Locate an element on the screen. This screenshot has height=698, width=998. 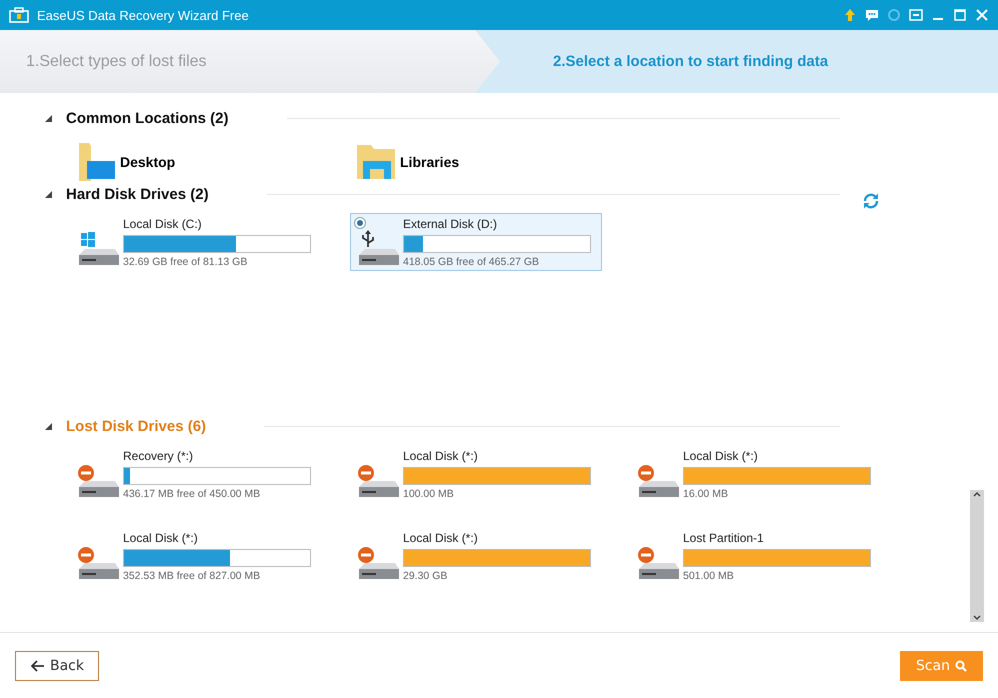
section-title: Hard Disk Drives (2) is located at coordinates (137, 194).